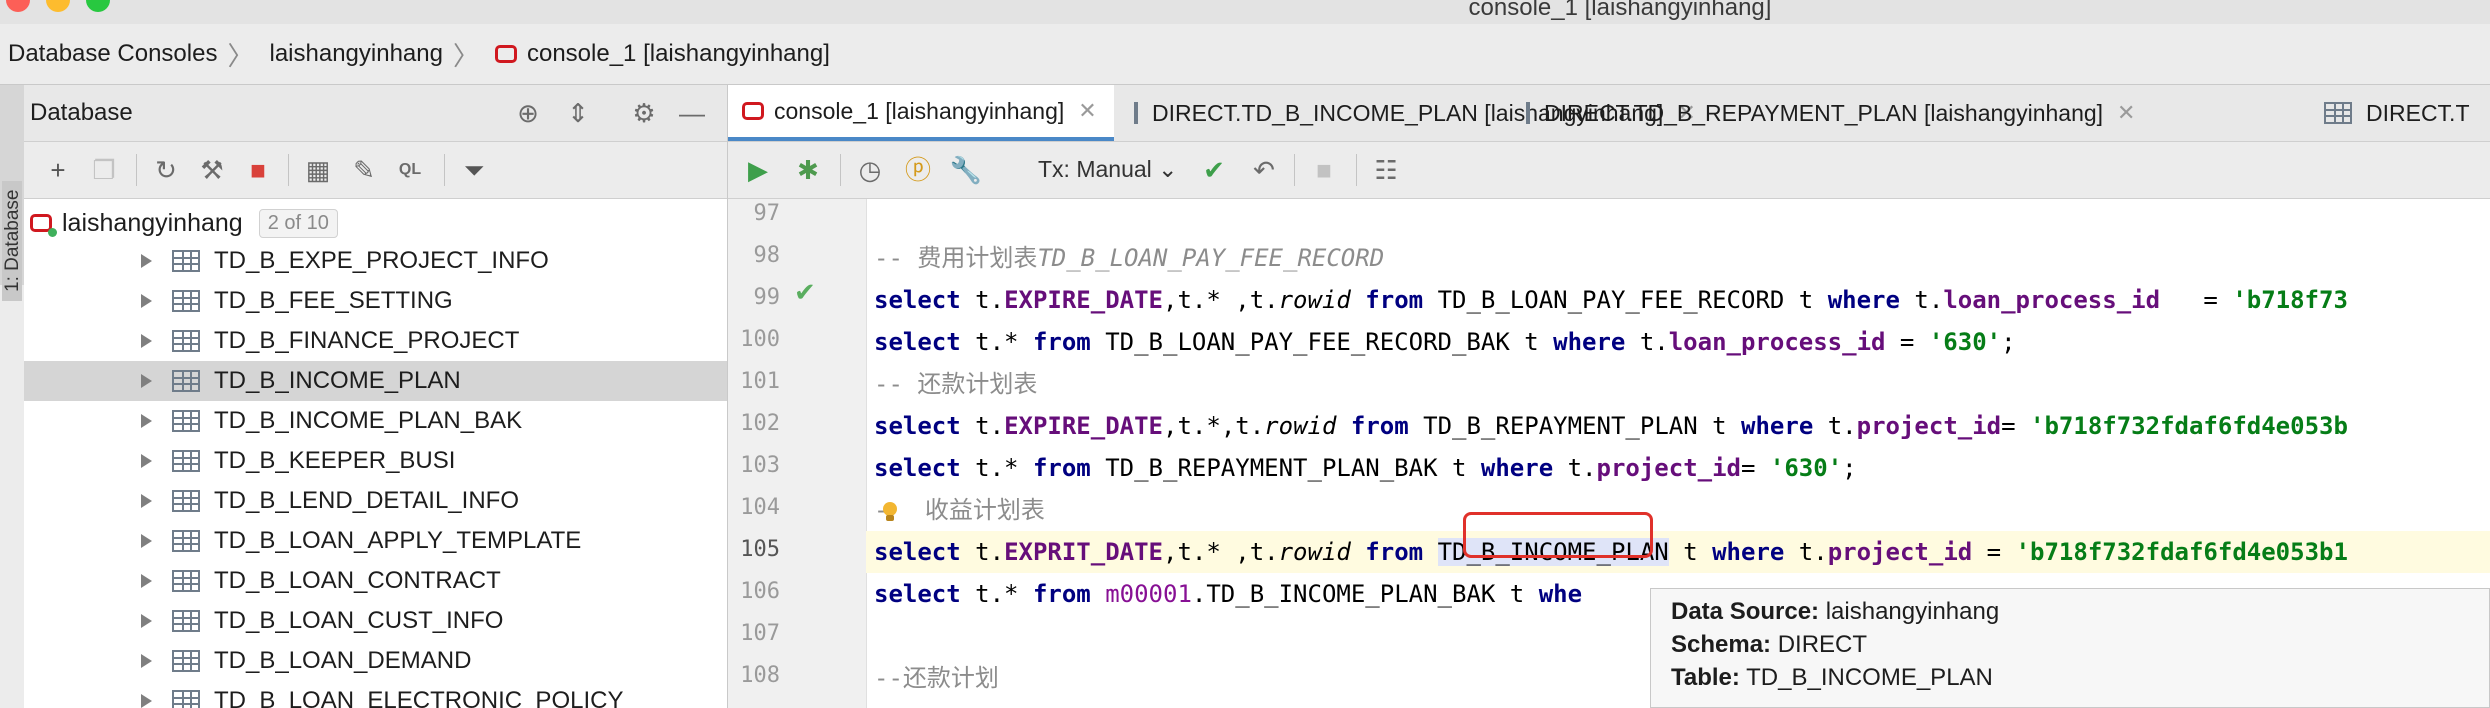 The width and height of the screenshot is (2490, 708). Describe the element at coordinates (337, 380) in the screenshot. I see `table-label: TD_B_INCOME_PLAN` at that location.